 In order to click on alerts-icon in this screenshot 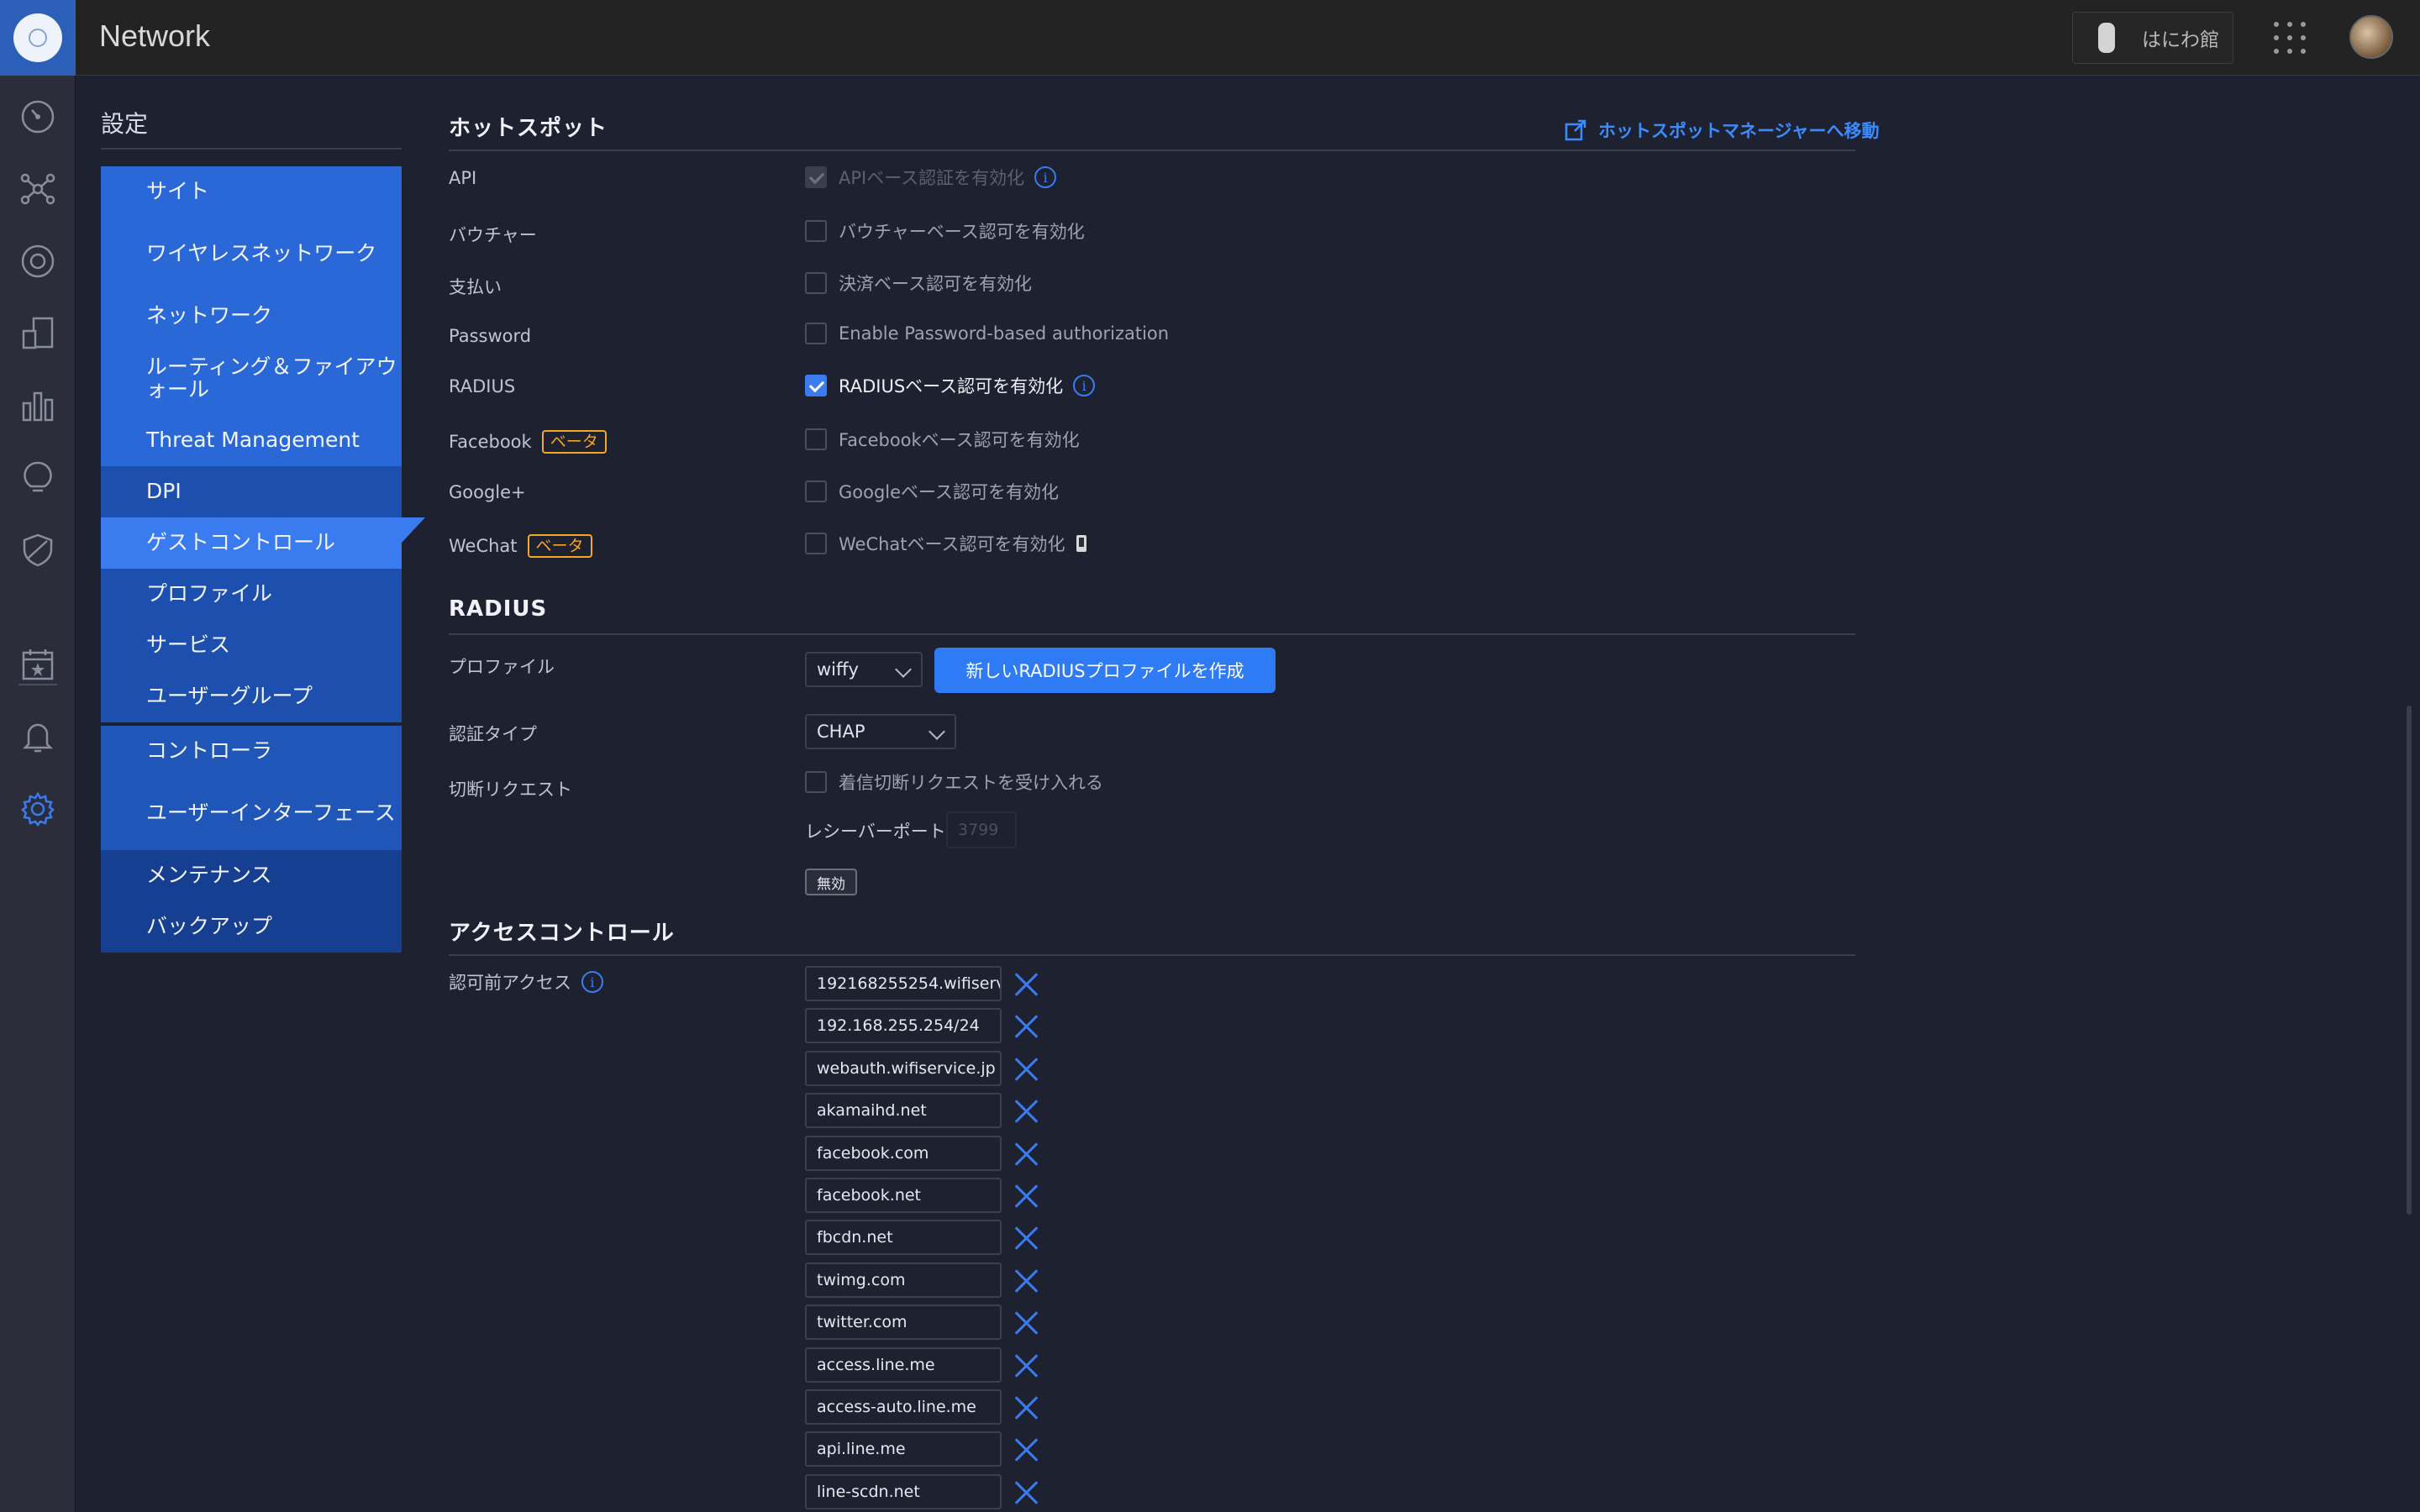, I will do `click(37, 736)`.